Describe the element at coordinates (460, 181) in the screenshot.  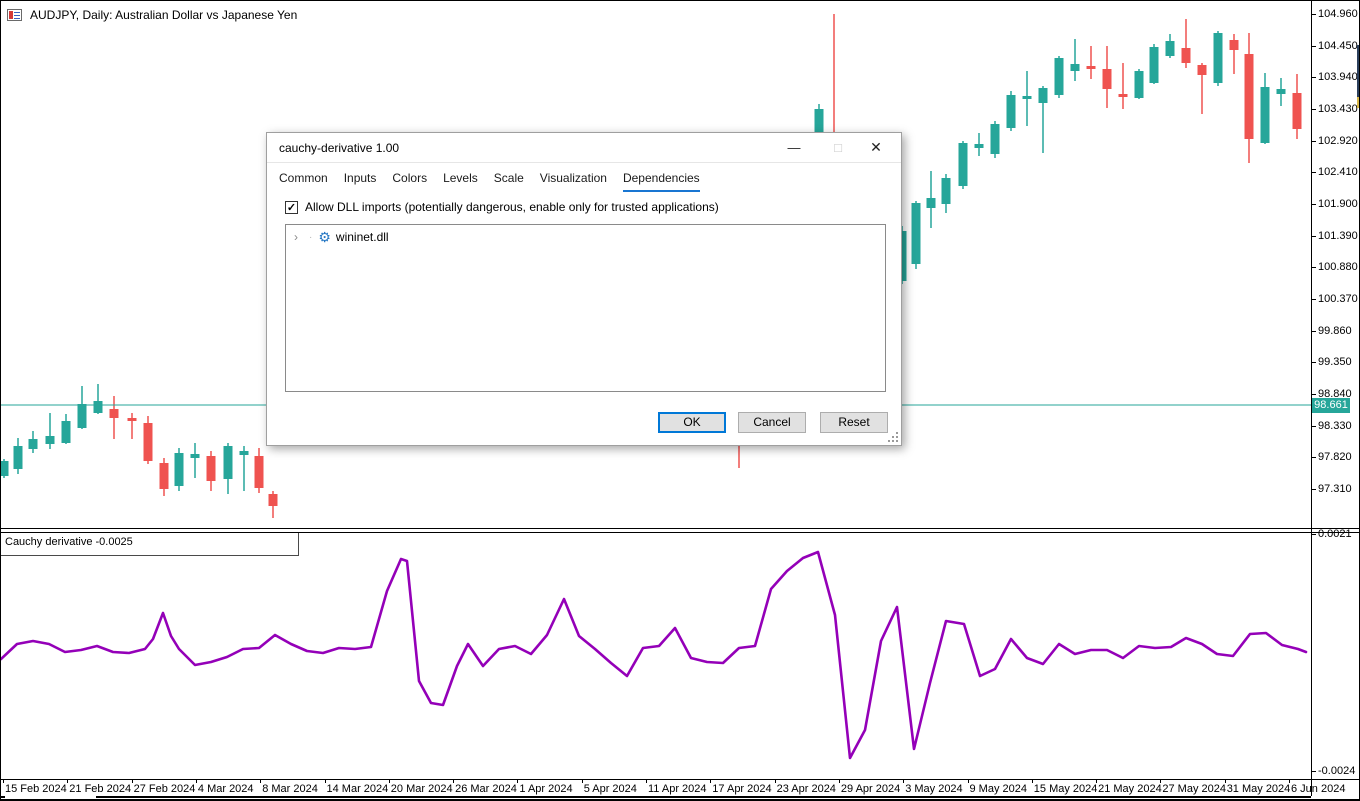
I see `tab-levels: Levels` at that location.